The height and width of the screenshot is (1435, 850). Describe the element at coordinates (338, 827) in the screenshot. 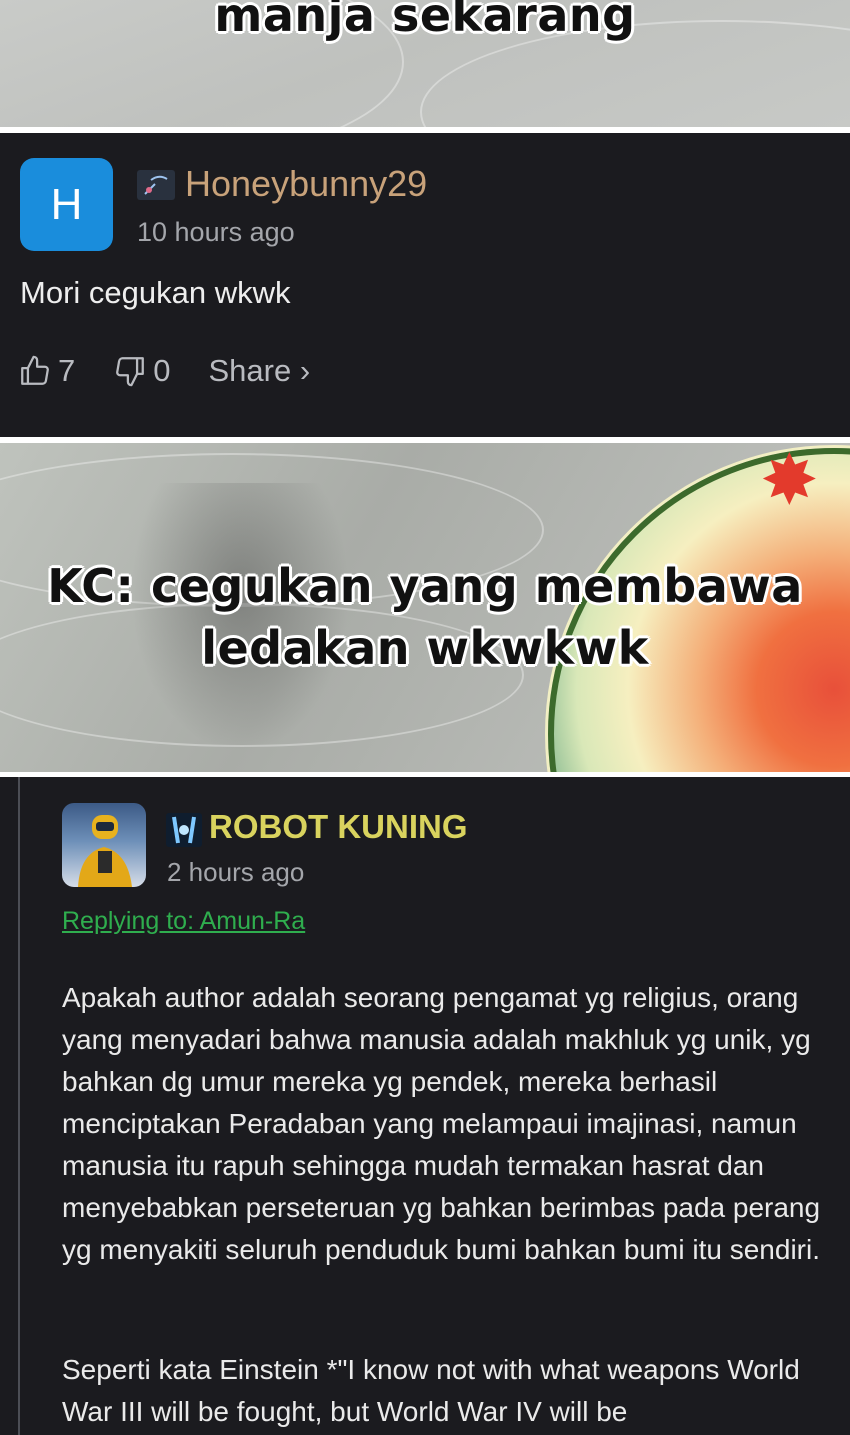

I see `username: ROBOT KUNING` at that location.